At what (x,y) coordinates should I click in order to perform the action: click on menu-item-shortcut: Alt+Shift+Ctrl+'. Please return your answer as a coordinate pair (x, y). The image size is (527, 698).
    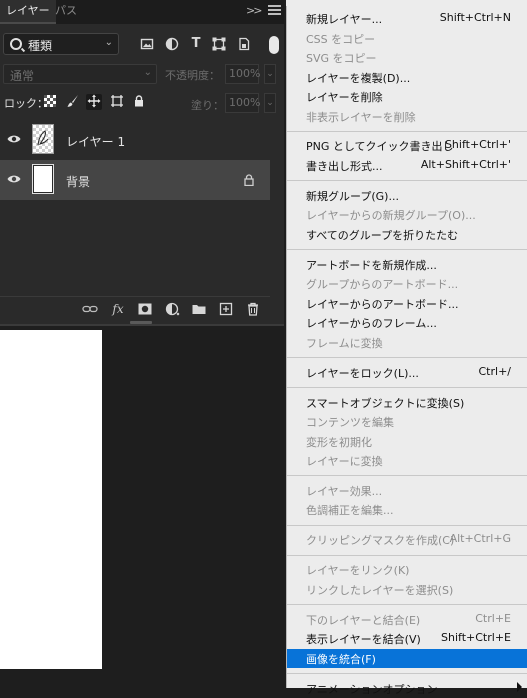
    Looking at the image, I should click on (465, 164).